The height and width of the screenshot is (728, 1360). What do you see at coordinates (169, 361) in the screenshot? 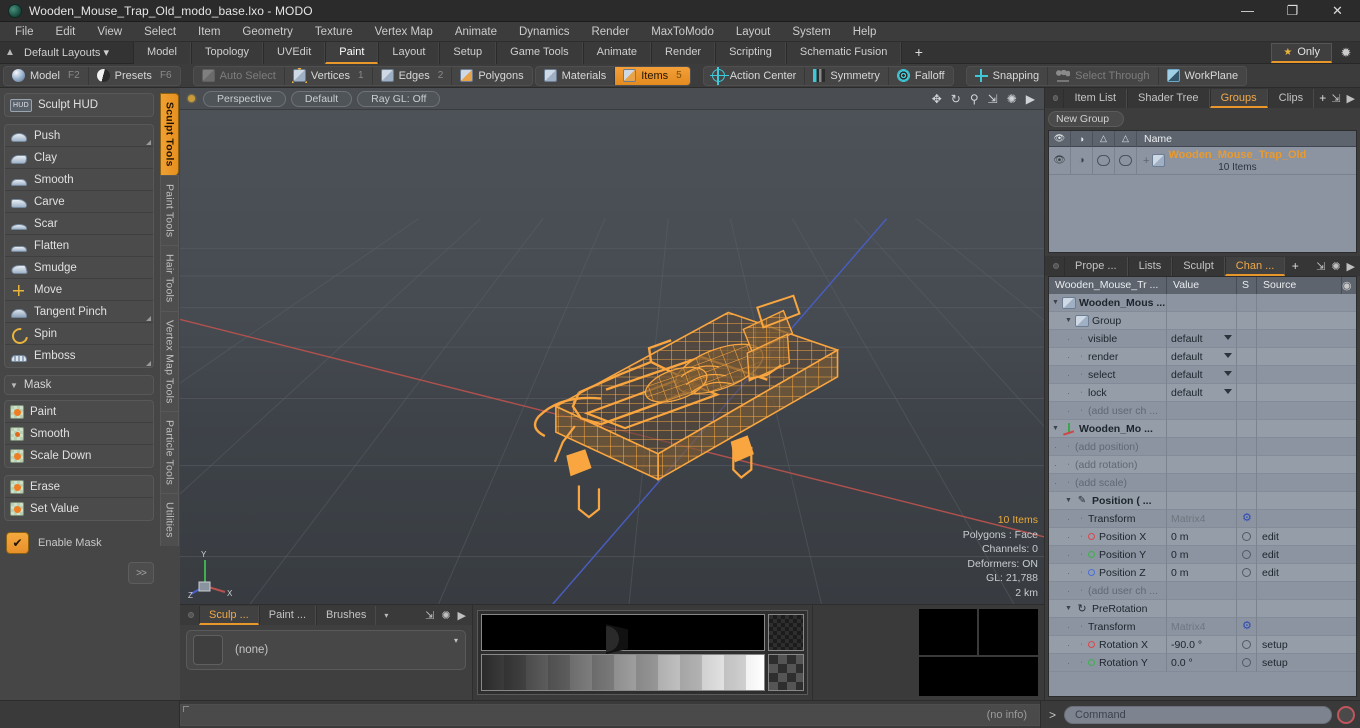
I see `vertical-tab-vertex-map-tools: Vertex Map Tools` at bounding box center [169, 361].